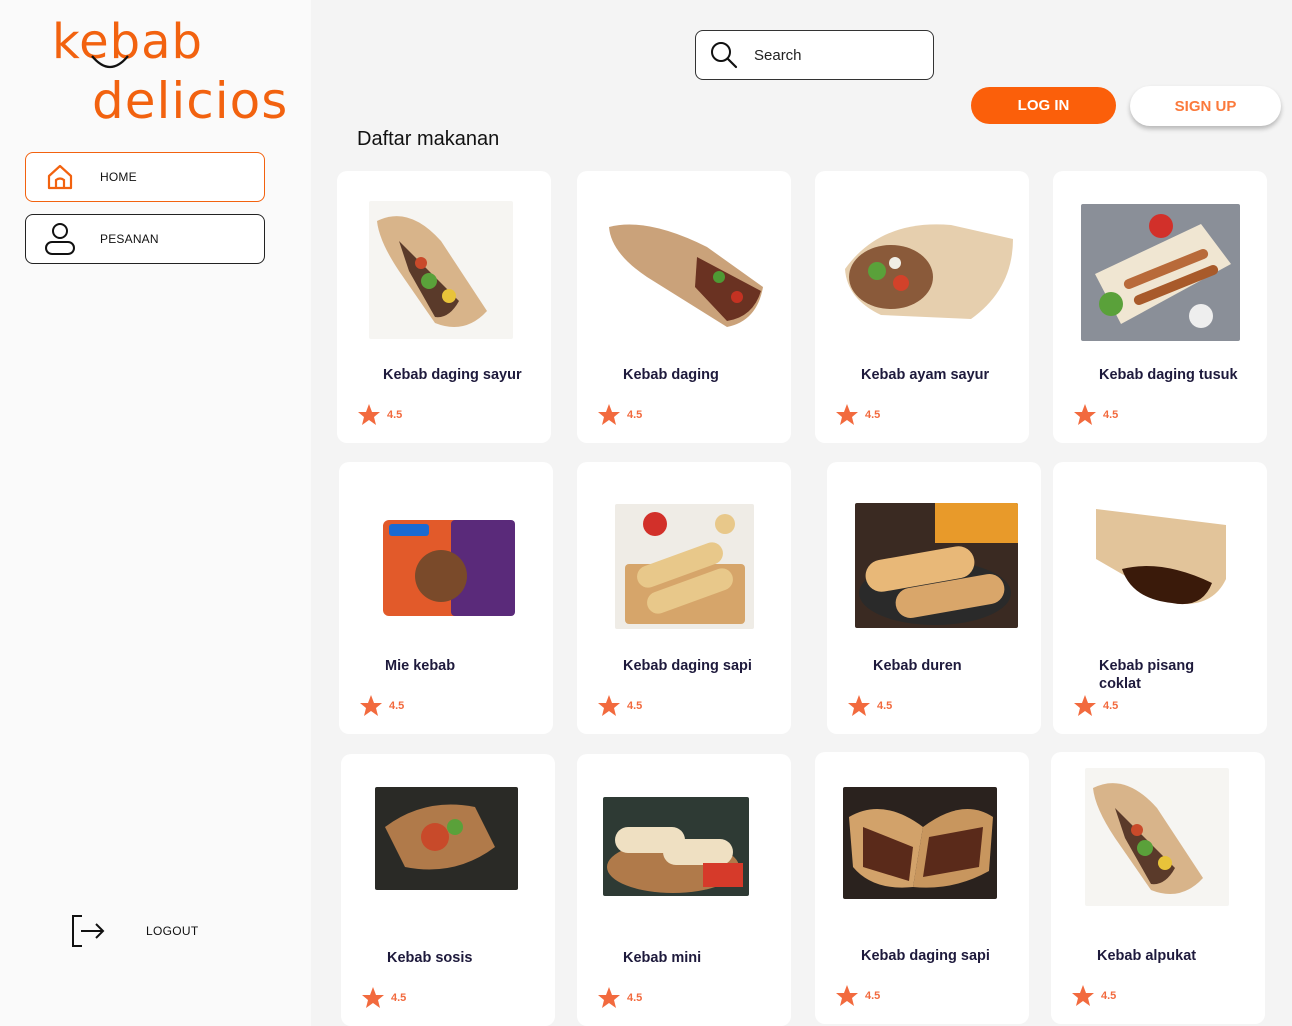 The height and width of the screenshot is (1026, 1292). Describe the element at coordinates (118, 177) in the screenshot. I see `sidebar-item-label: HOME` at that location.